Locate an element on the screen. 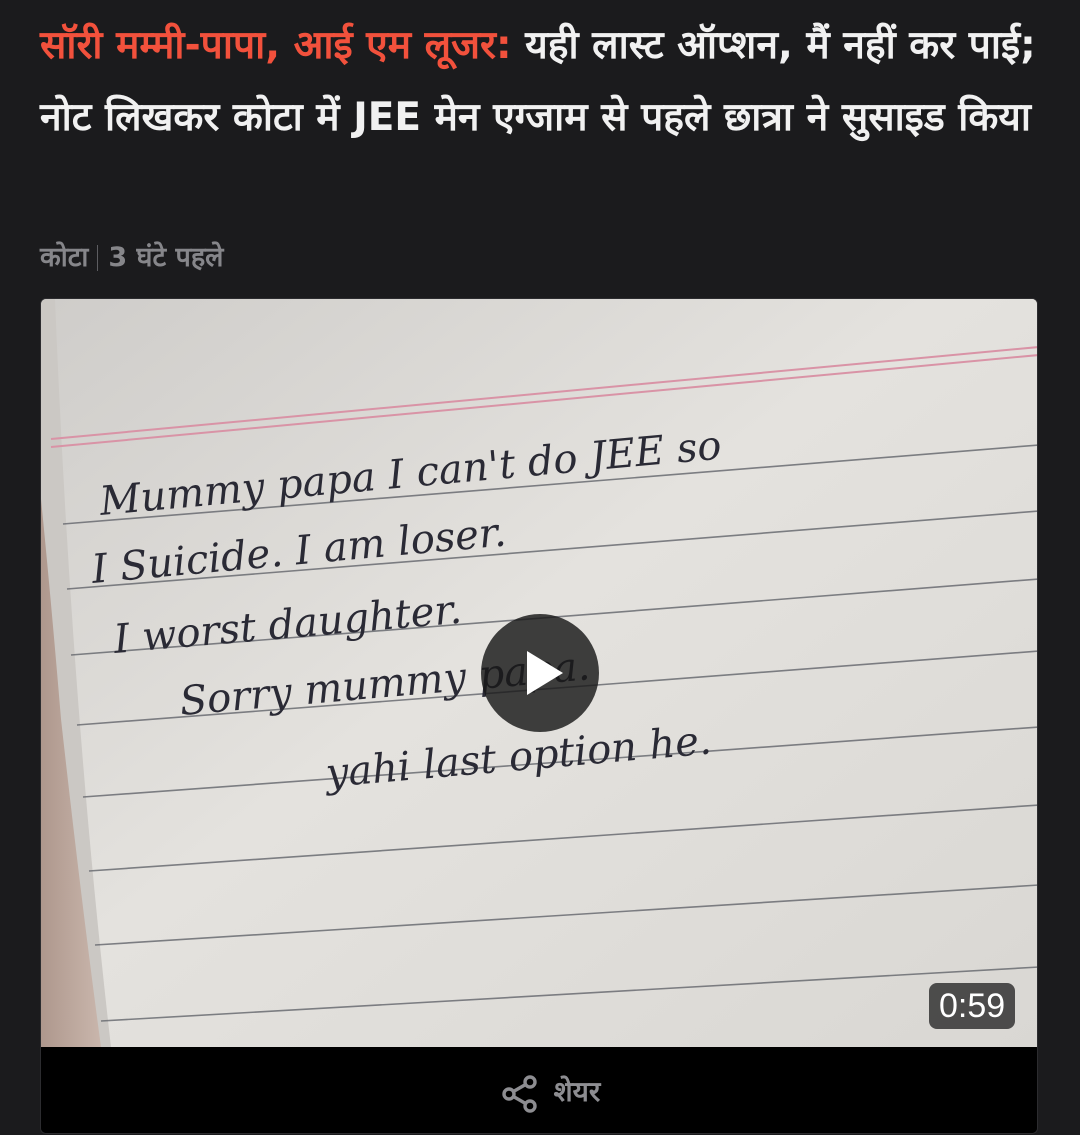 Image resolution: width=1080 pixels, height=1135 pixels. play-button is located at coordinates (540, 673).